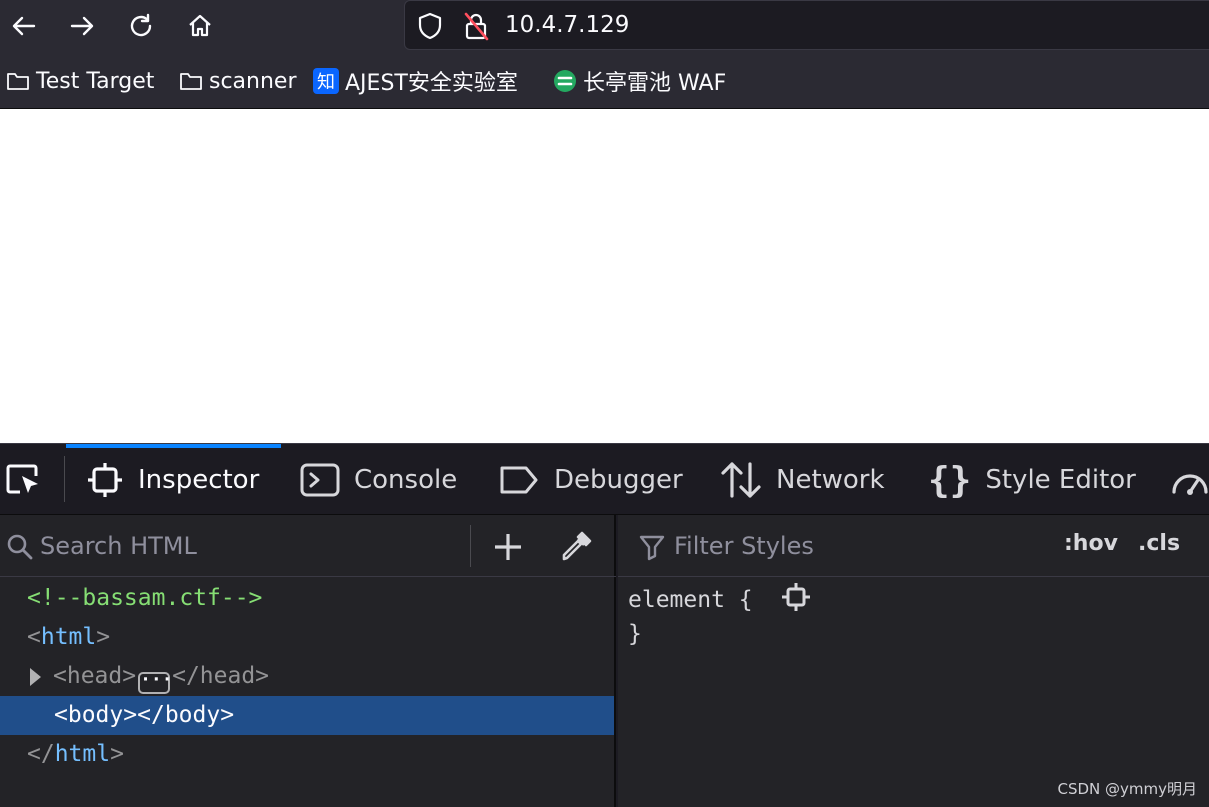  What do you see at coordinates (806, 25) in the screenshot?
I see `url-bar: 10.4.7.129` at bounding box center [806, 25].